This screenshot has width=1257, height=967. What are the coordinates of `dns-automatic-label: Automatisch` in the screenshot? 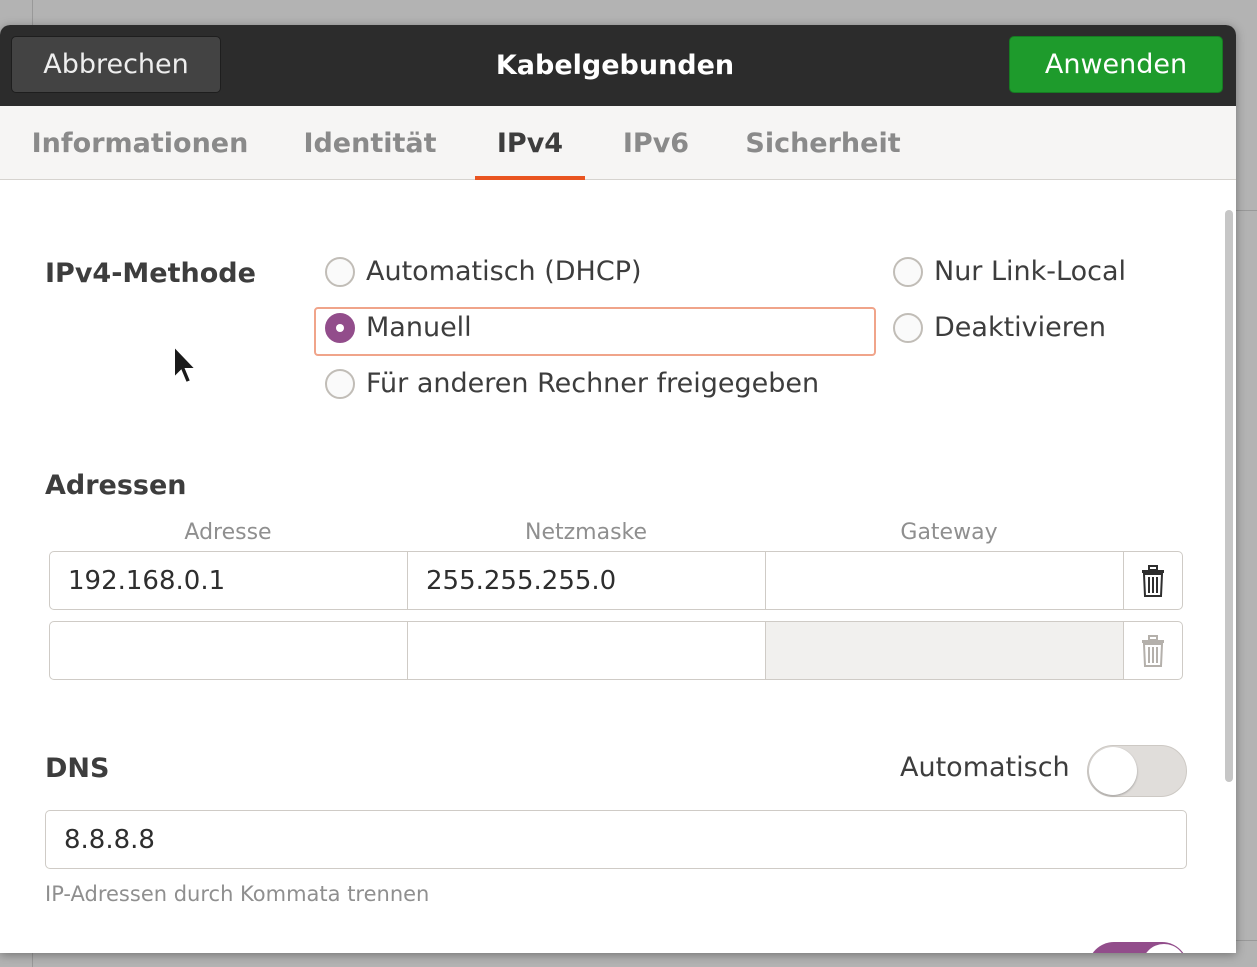 It's located at (985, 767).